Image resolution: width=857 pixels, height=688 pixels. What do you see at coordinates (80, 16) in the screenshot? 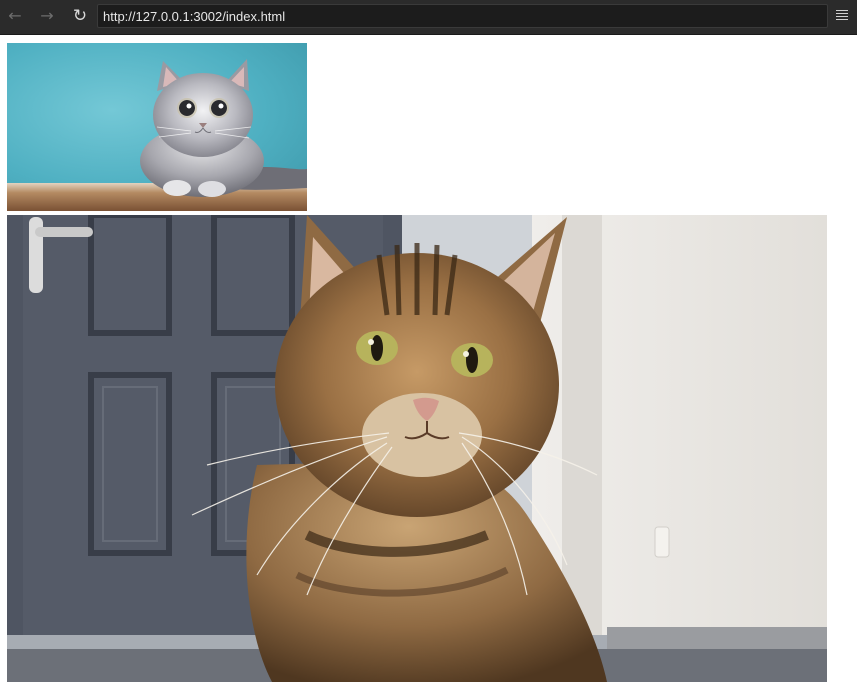
I see `reload-icon: ↻` at bounding box center [80, 16].